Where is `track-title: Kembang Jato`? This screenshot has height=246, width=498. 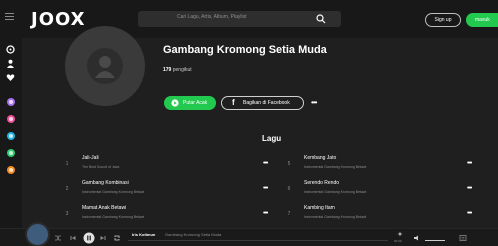
track-title: Kembang Jato is located at coordinates (320, 158).